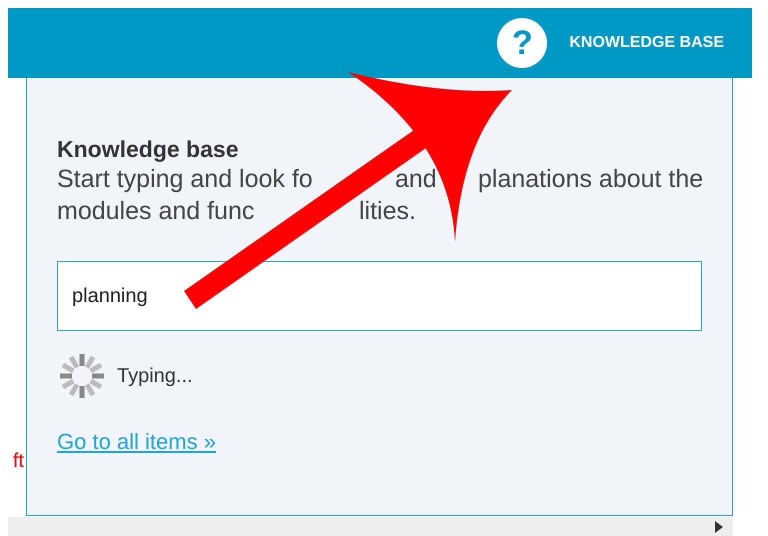  Describe the element at coordinates (719, 527) in the screenshot. I see `scroll-right-icon` at that location.